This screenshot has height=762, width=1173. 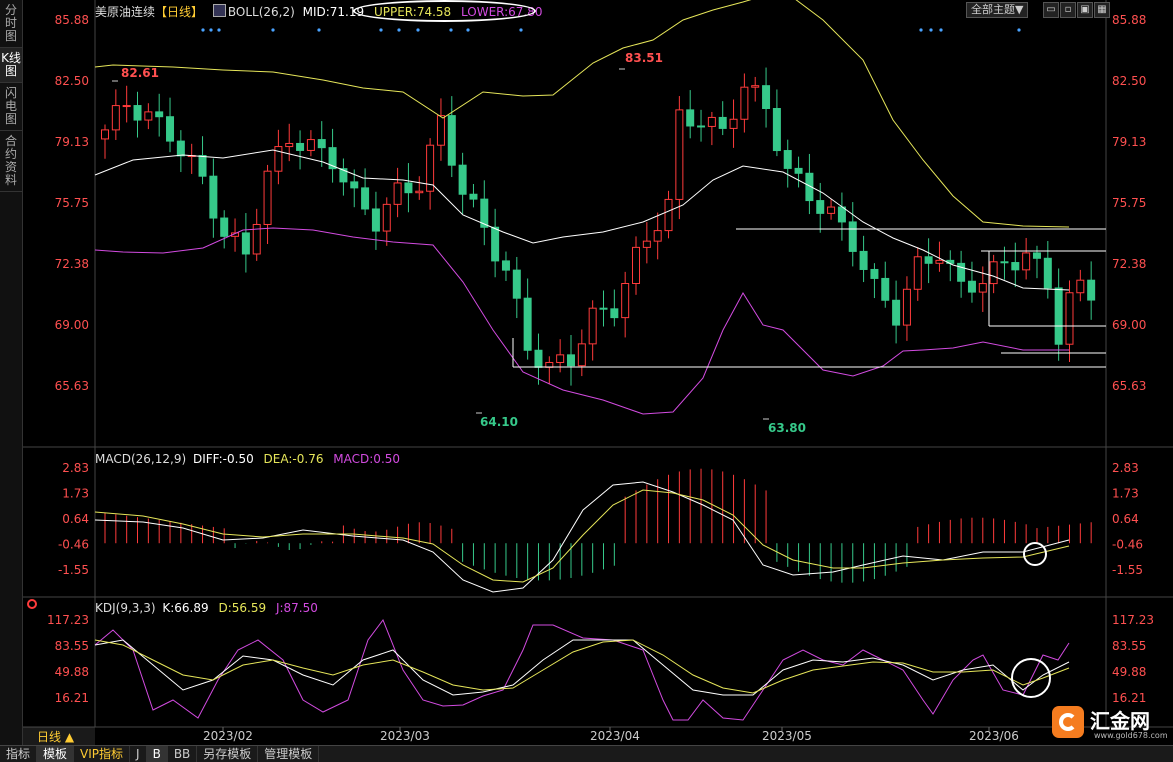 I want to click on tab-indicators: 指标, so click(x=19, y=754).